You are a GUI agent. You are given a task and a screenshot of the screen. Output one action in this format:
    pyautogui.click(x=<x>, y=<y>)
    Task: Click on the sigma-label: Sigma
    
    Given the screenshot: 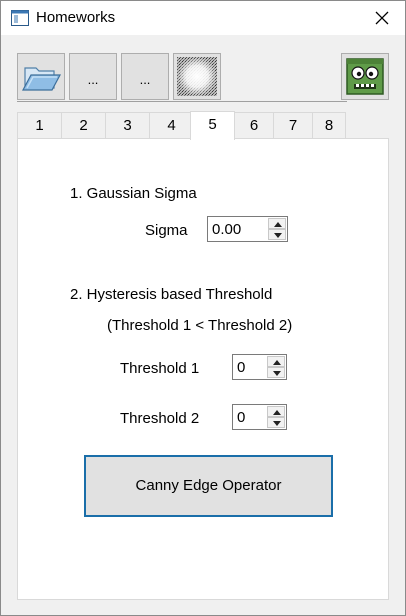 What is the action you would take?
    pyautogui.click(x=166, y=230)
    